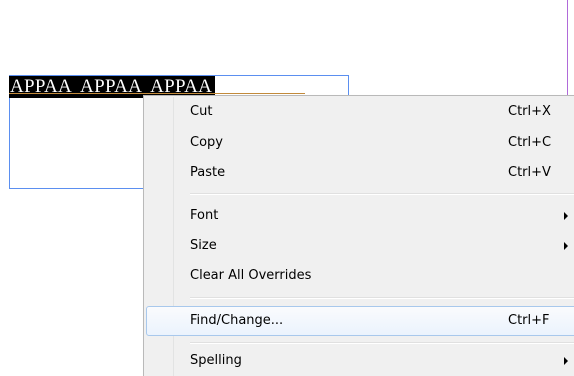 Image resolution: width=574 pixels, height=376 pixels. Describe the element at coordinates (567, 48) in the screenshot. I see `vertical-guide-line` at that location.